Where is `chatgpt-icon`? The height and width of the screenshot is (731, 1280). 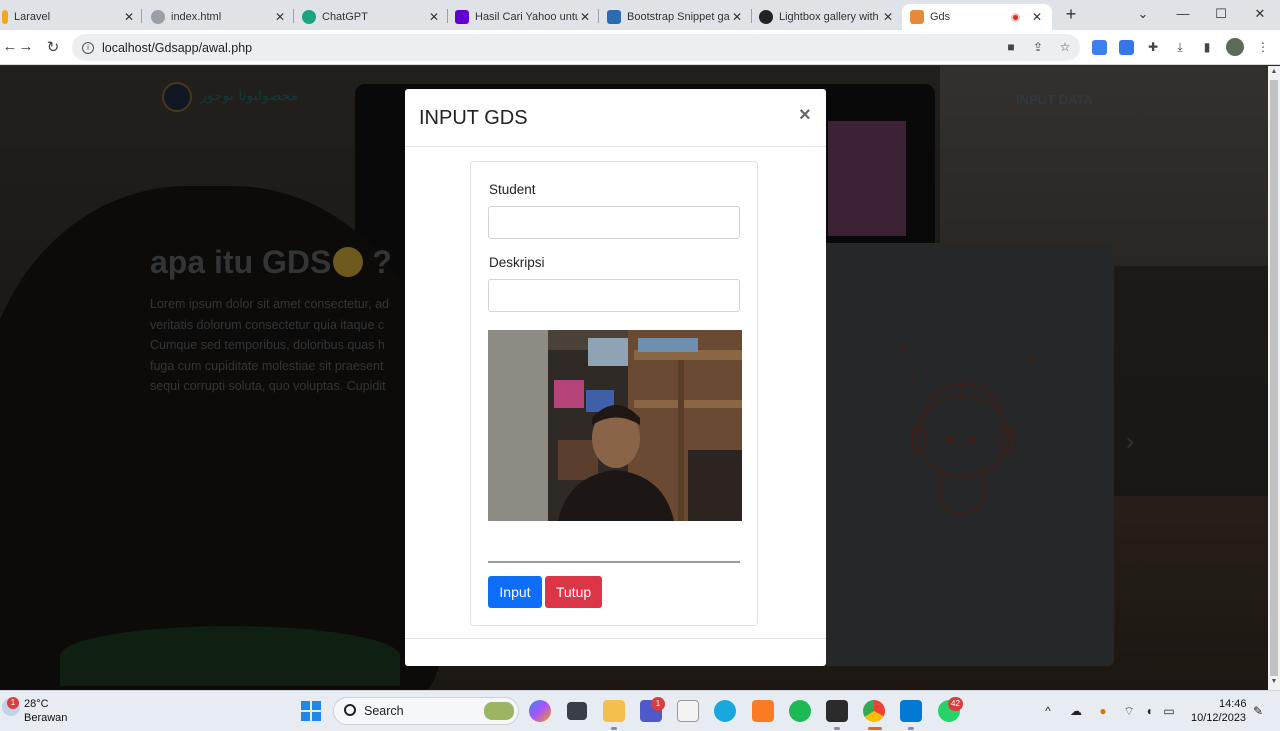
chatgpt-icon is located at coordinates (309, 17).